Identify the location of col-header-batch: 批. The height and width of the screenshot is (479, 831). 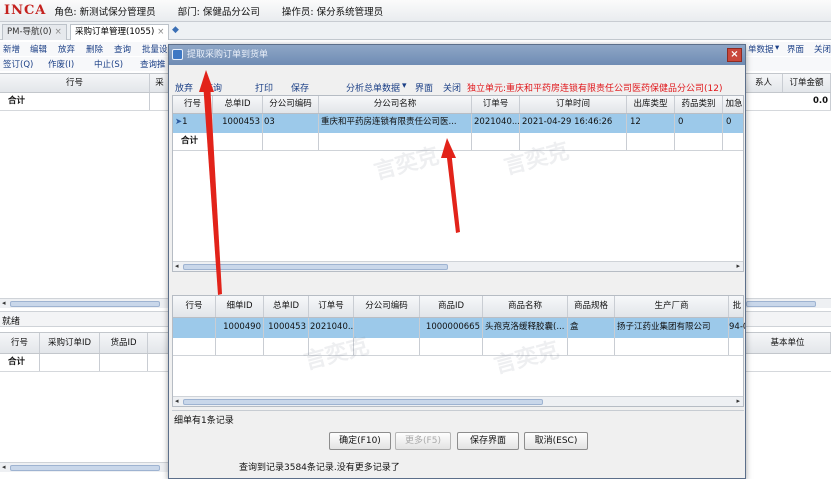
(737, 306).